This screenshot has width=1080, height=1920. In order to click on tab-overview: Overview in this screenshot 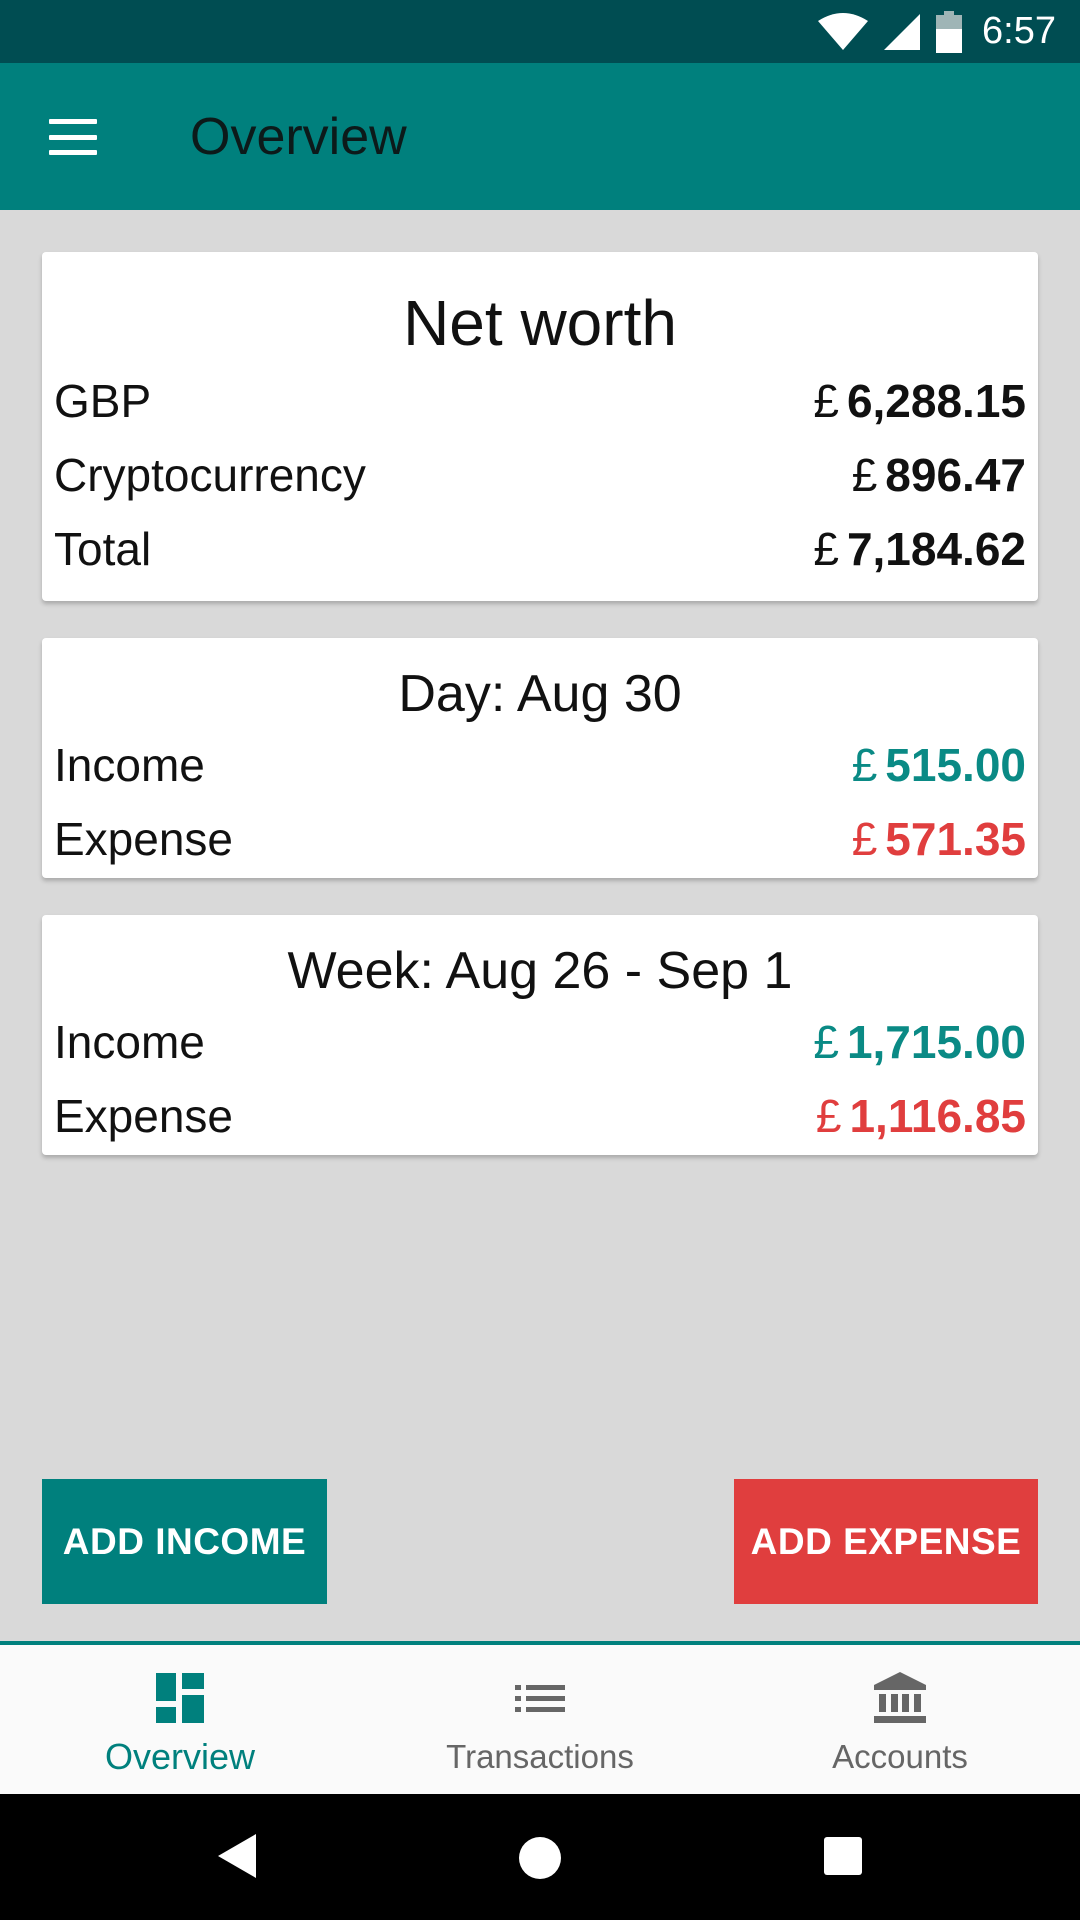, I will do `click(180, 1719)`.